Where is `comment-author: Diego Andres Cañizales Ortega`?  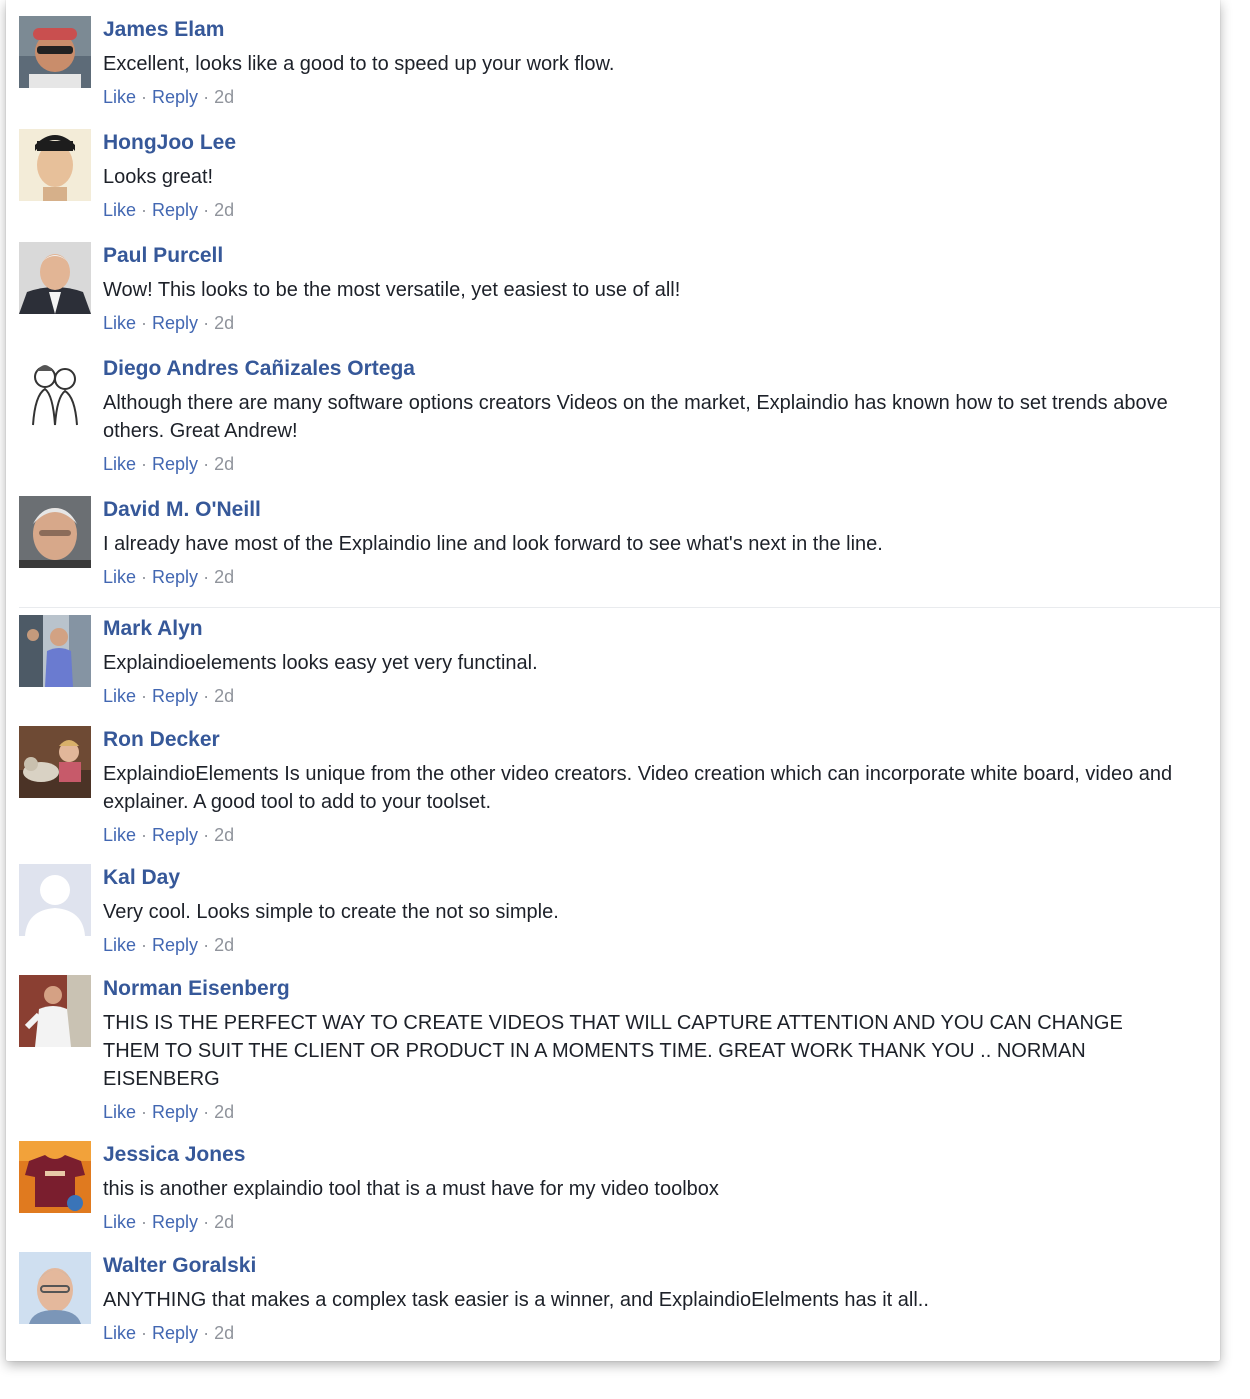 comment-author: Diego Andres Cañizales Ortega is located at coordinates (641, 370).